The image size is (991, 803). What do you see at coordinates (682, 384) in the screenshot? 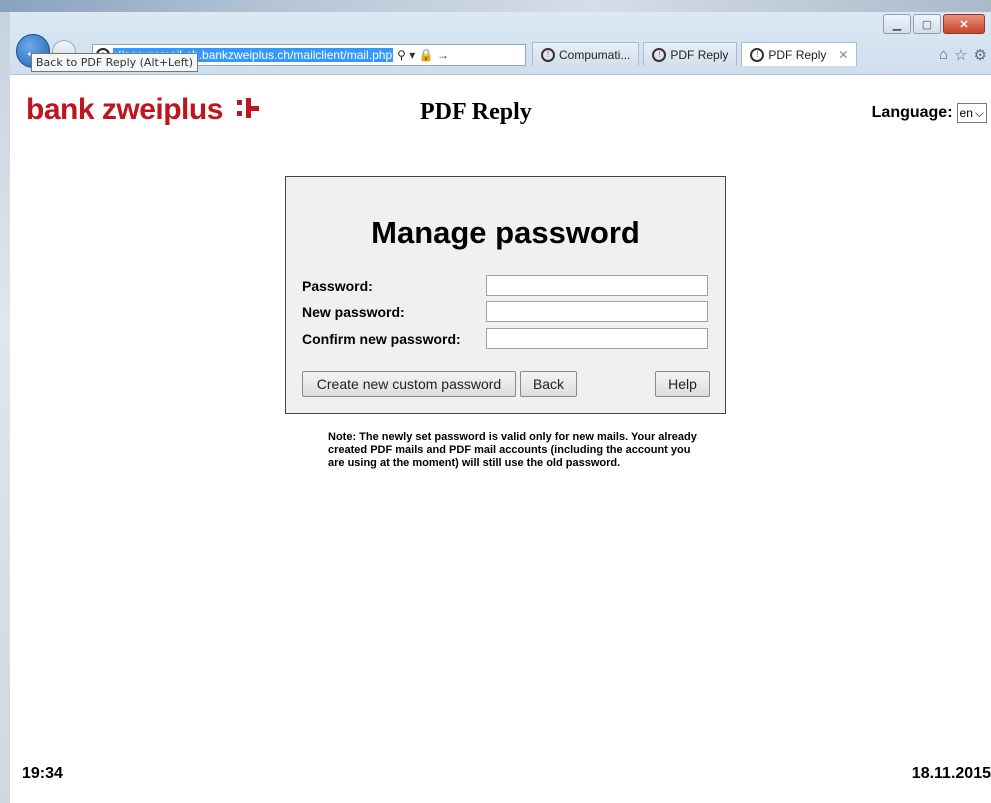
I see `help-button: Help` at bounding box center [682, 384].